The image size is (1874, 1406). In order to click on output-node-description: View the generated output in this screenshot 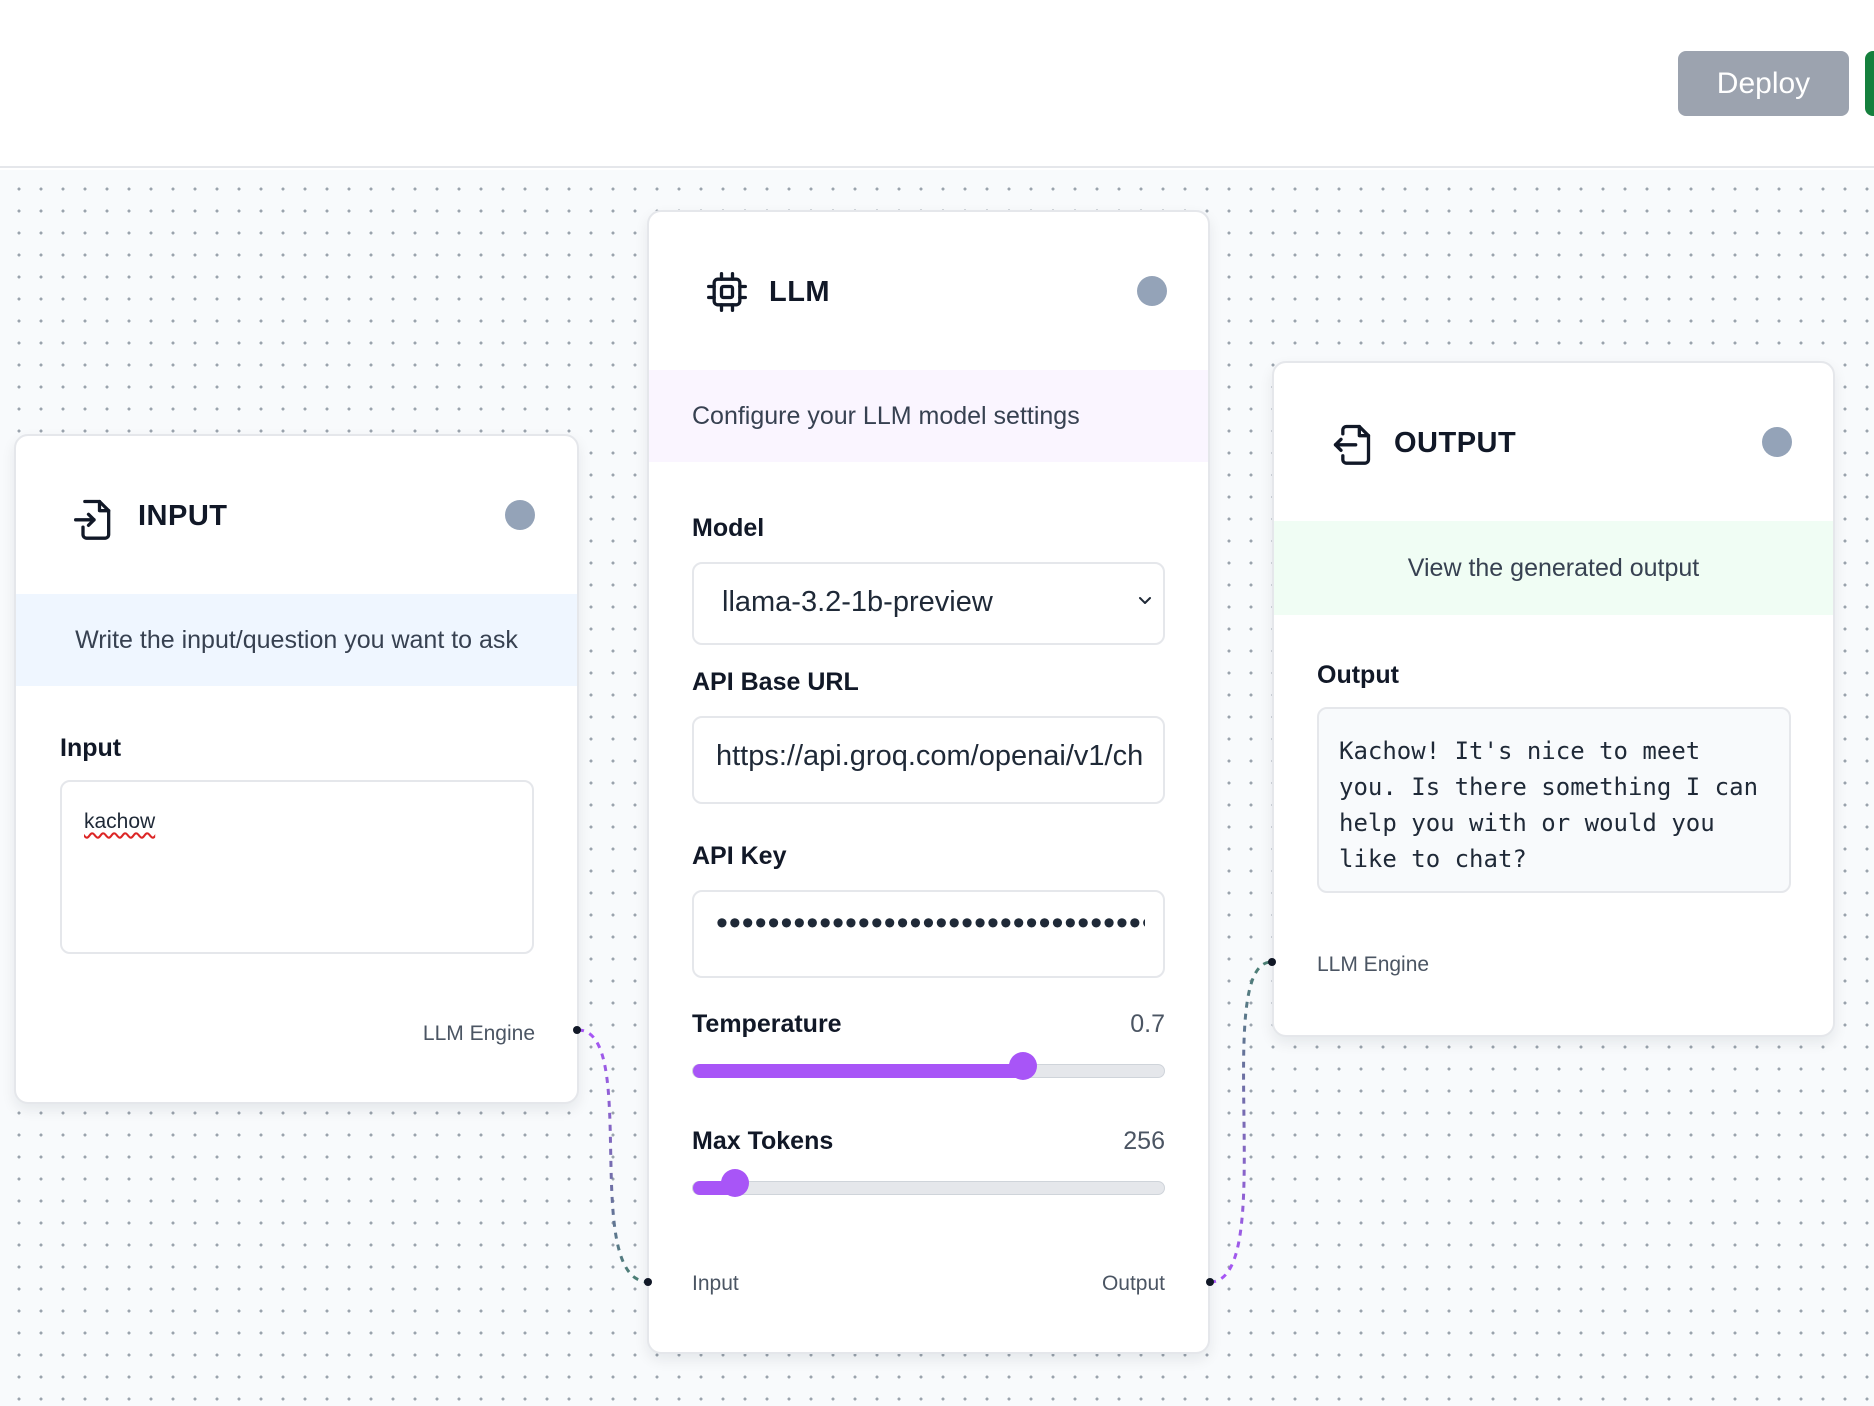, I will do `click(1553, 568)`.